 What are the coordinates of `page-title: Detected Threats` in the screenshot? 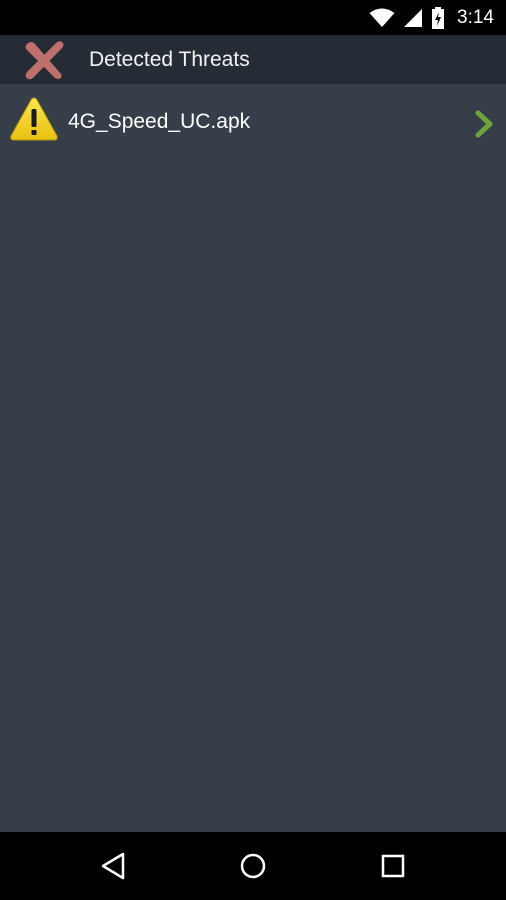 It's located at (169, 59).